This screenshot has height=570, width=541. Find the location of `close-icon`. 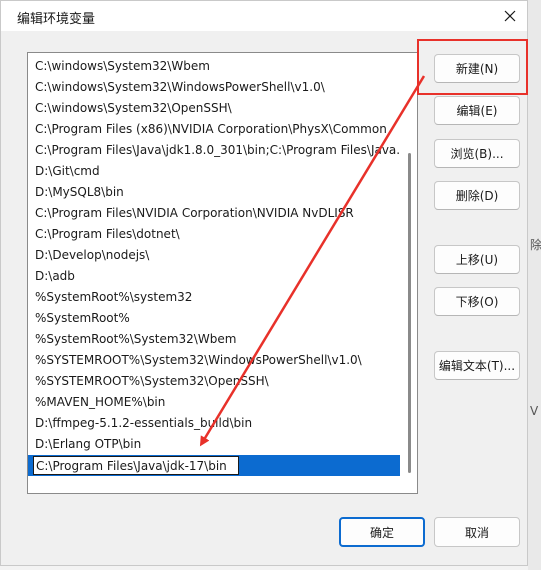

close-icon is located at coordinates (510, 16).